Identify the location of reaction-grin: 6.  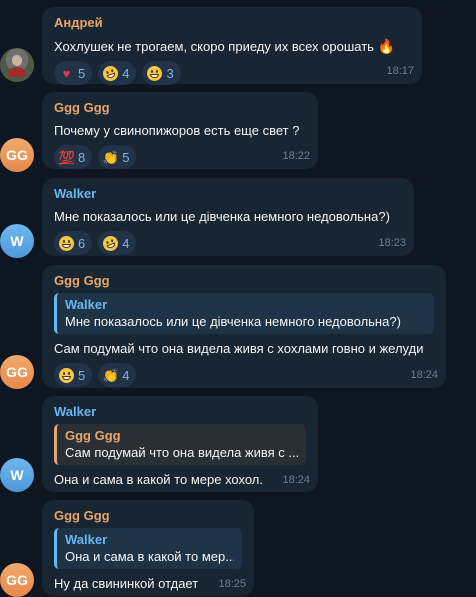
(73, 243).